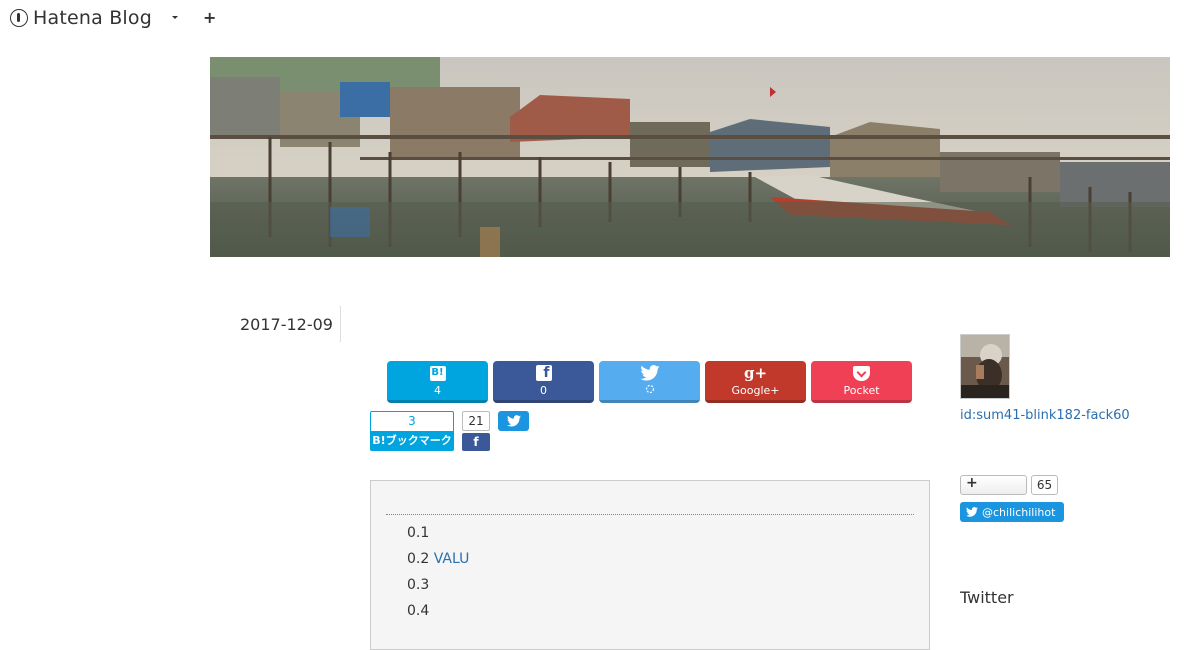 The image size is (1200, 650). I want to click on caret-down-icon, so click(175, 17).